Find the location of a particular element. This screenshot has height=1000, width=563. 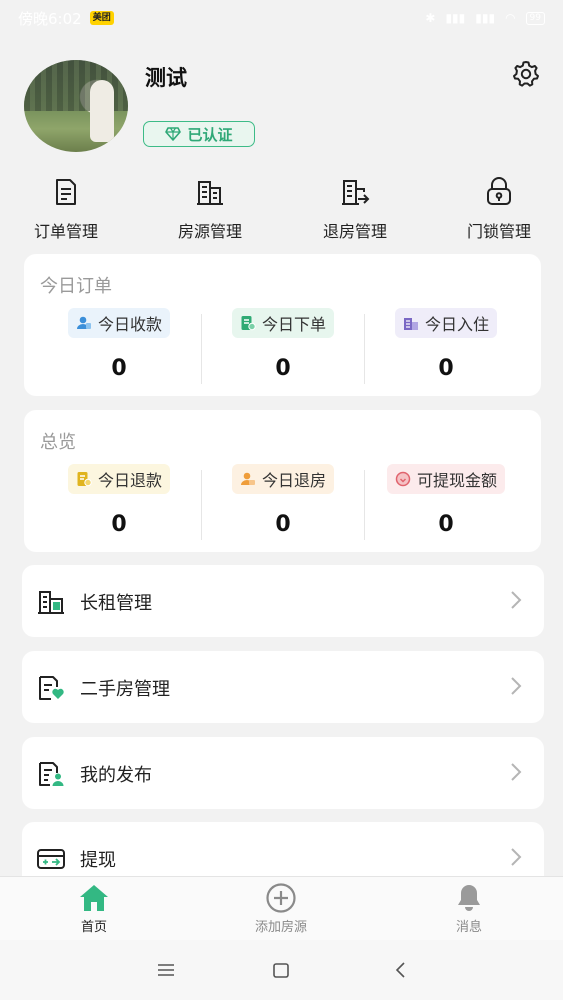

tab-home: 首页 is located at coordinates (94, 909).